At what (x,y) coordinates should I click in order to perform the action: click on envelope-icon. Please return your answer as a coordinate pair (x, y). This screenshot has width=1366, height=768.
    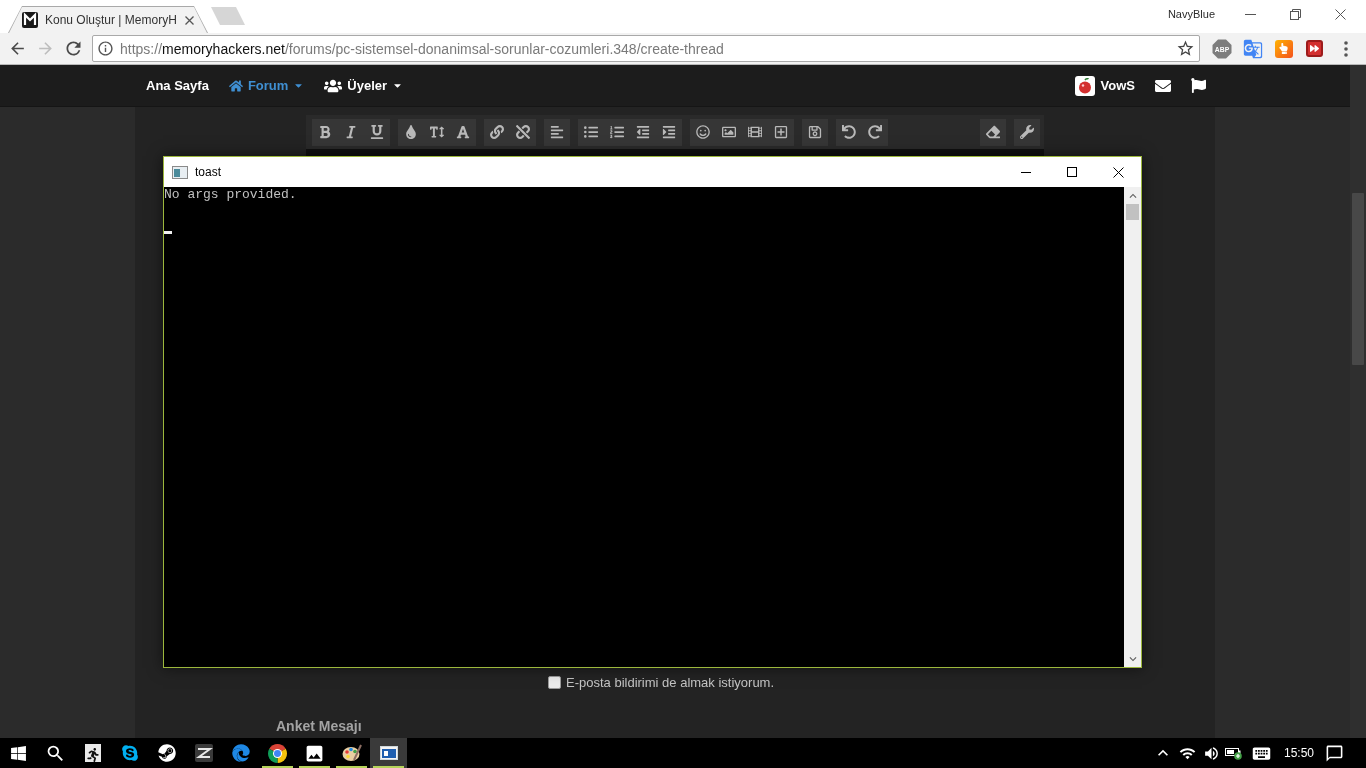
    Looking at the image, I should click on (1163, 85).